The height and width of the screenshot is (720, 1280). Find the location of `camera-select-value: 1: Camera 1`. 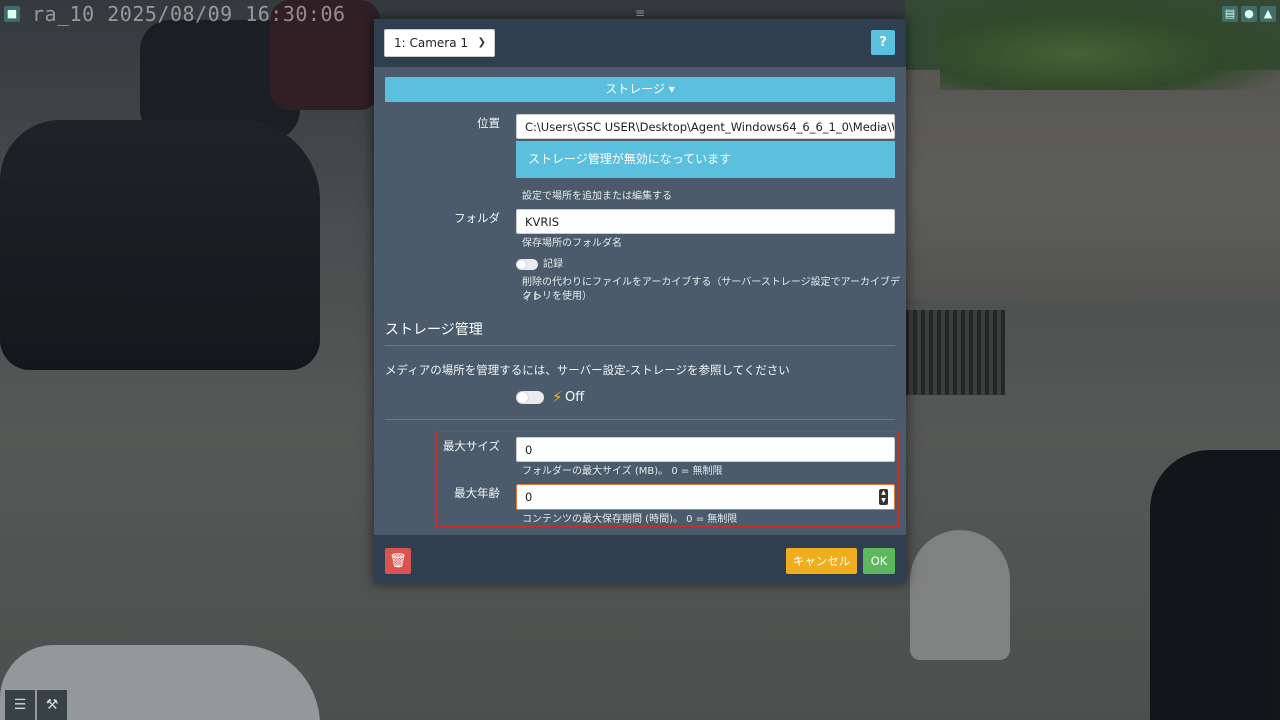

camera-select-value: 1: Camera 1 is located at coordinates (431, 43).